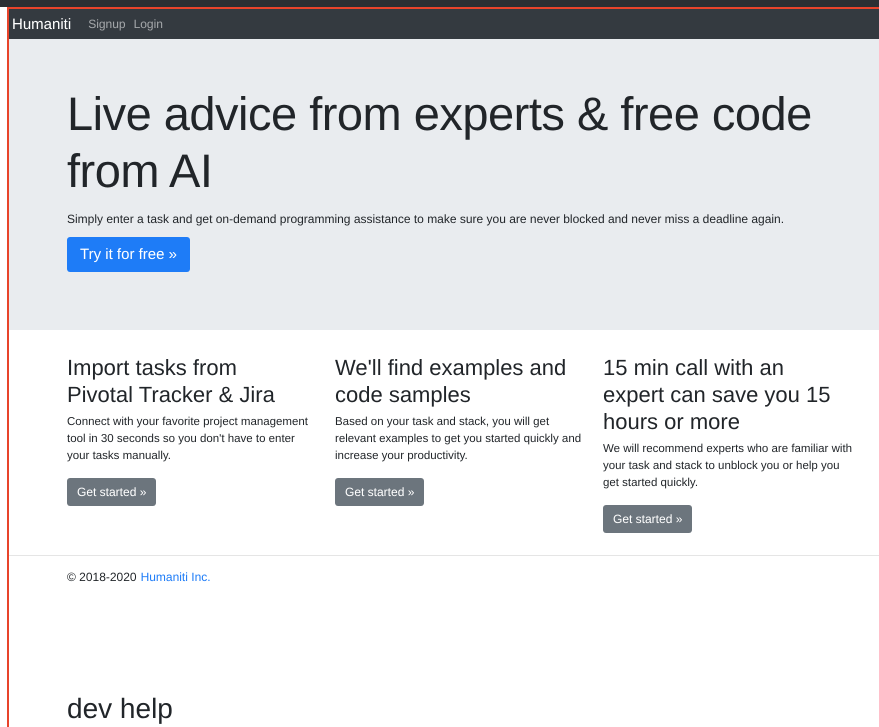 Image resolution: width=879 pixels, height=727 pixels. What do you see at coordinates (188, 439) in the screenshot?
I see `feature-text: Connect with your favorite project management tool in 30 seconds so you don't have to enter your tasks manually.` at bounding box center [188, 439].